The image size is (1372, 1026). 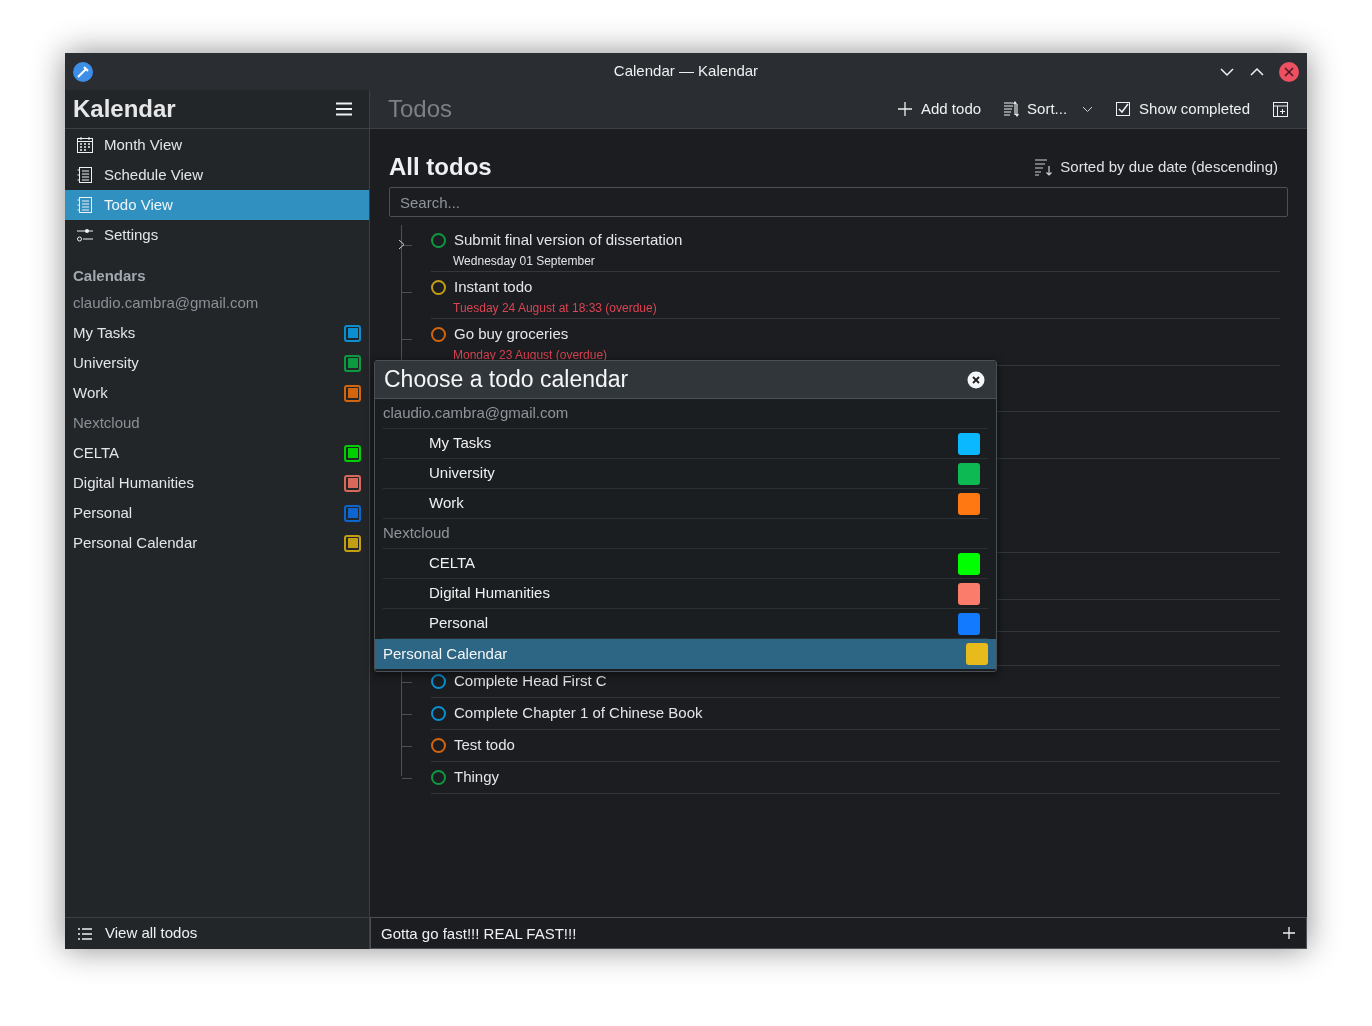 What do you see at coordinates (1088, 109) in the screenshot?
I see `dropdown-caret-icon` at bounding box center [1088, 109].